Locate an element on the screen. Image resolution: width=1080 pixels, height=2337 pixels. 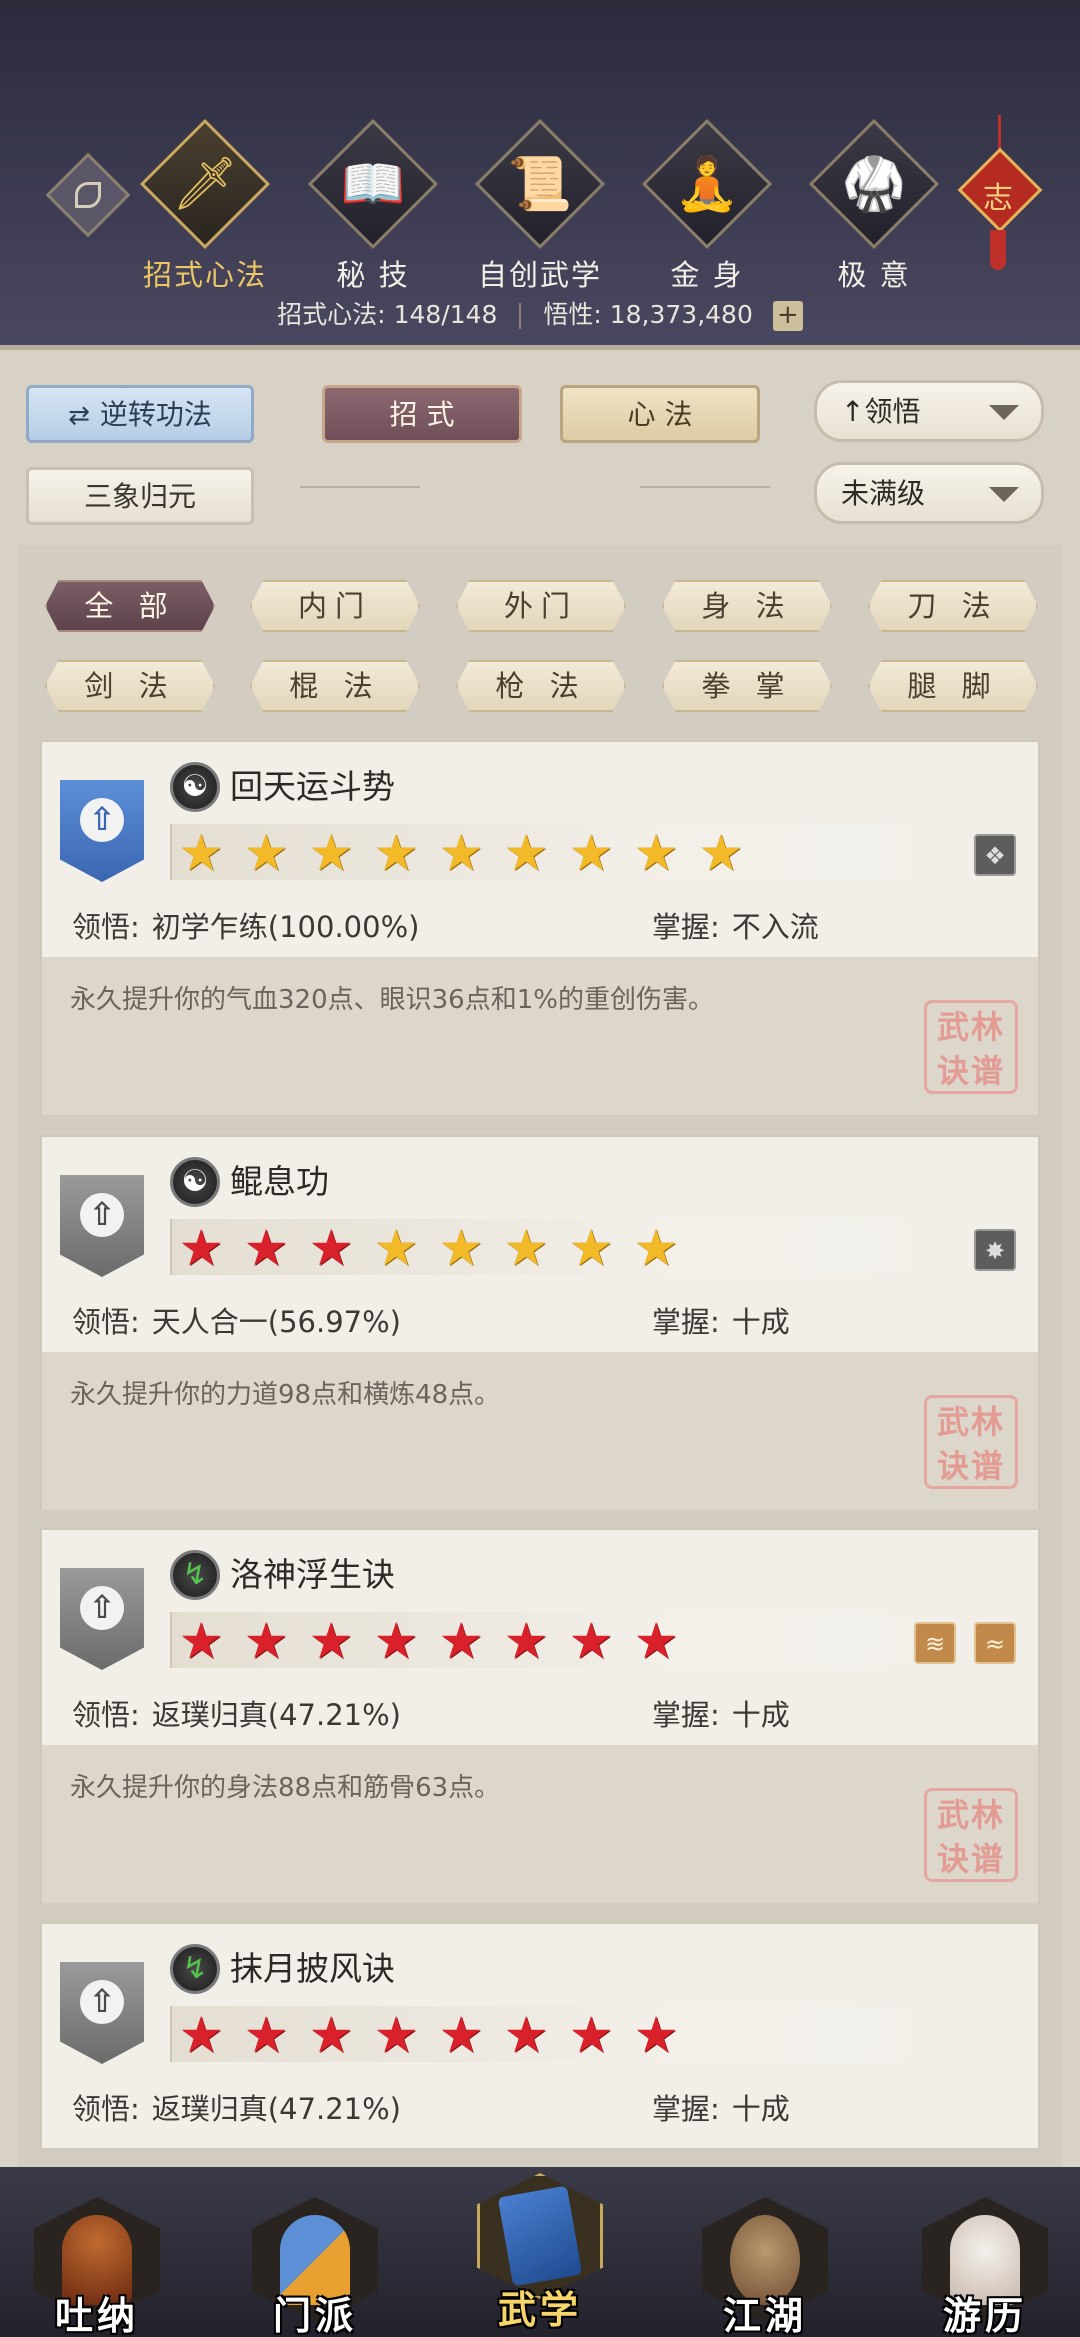
nav-label: 武学 is located at coordinates (539, 2310).